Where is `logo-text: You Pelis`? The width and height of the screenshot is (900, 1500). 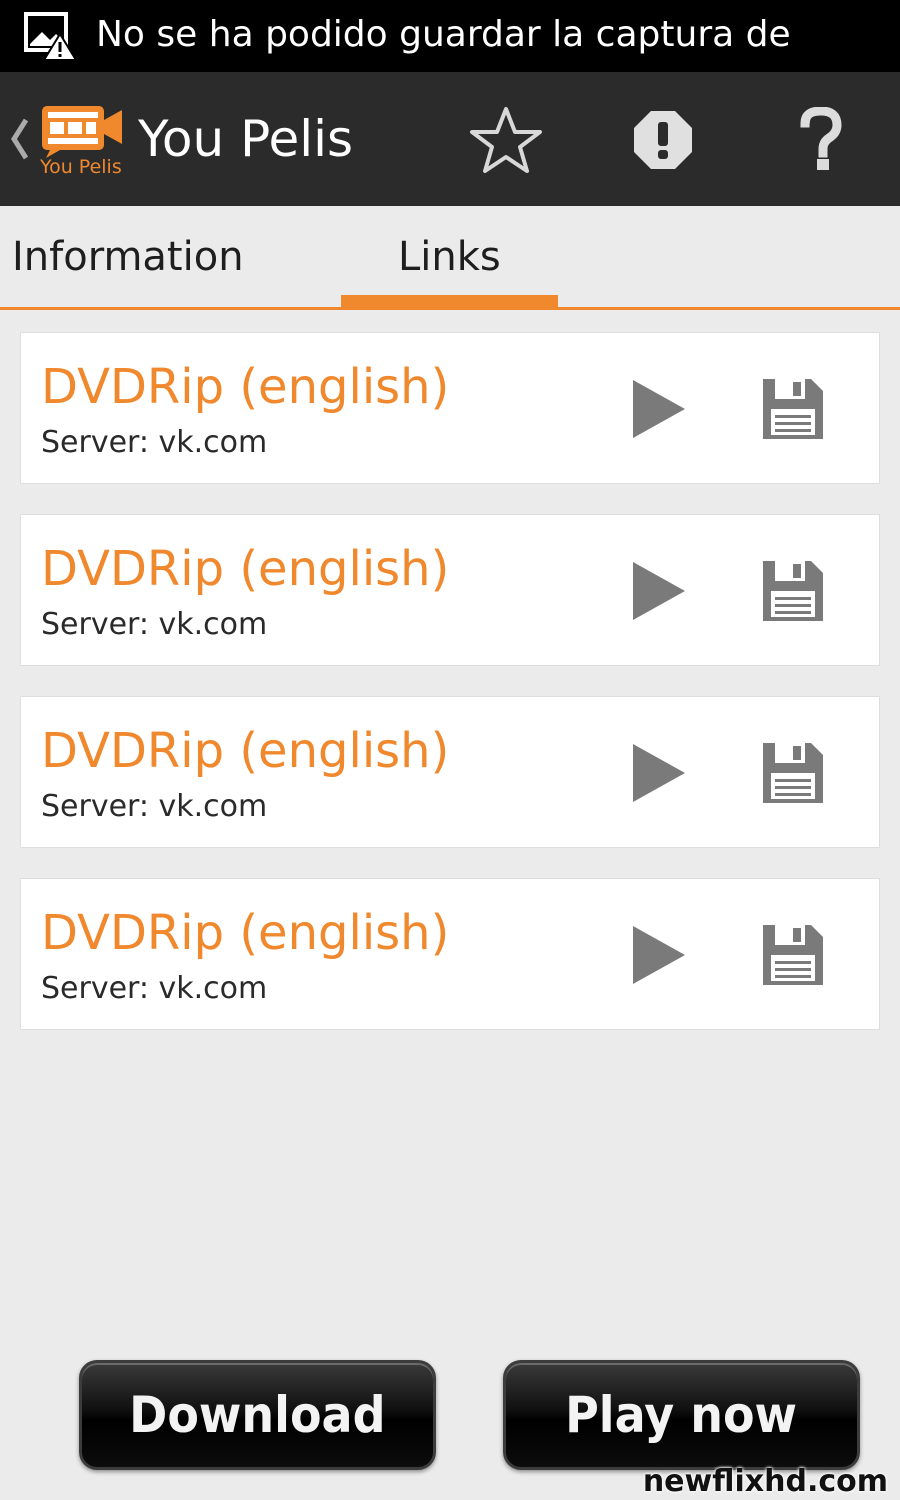
logo-text: You Pelis is located at coordinates (81, 167).